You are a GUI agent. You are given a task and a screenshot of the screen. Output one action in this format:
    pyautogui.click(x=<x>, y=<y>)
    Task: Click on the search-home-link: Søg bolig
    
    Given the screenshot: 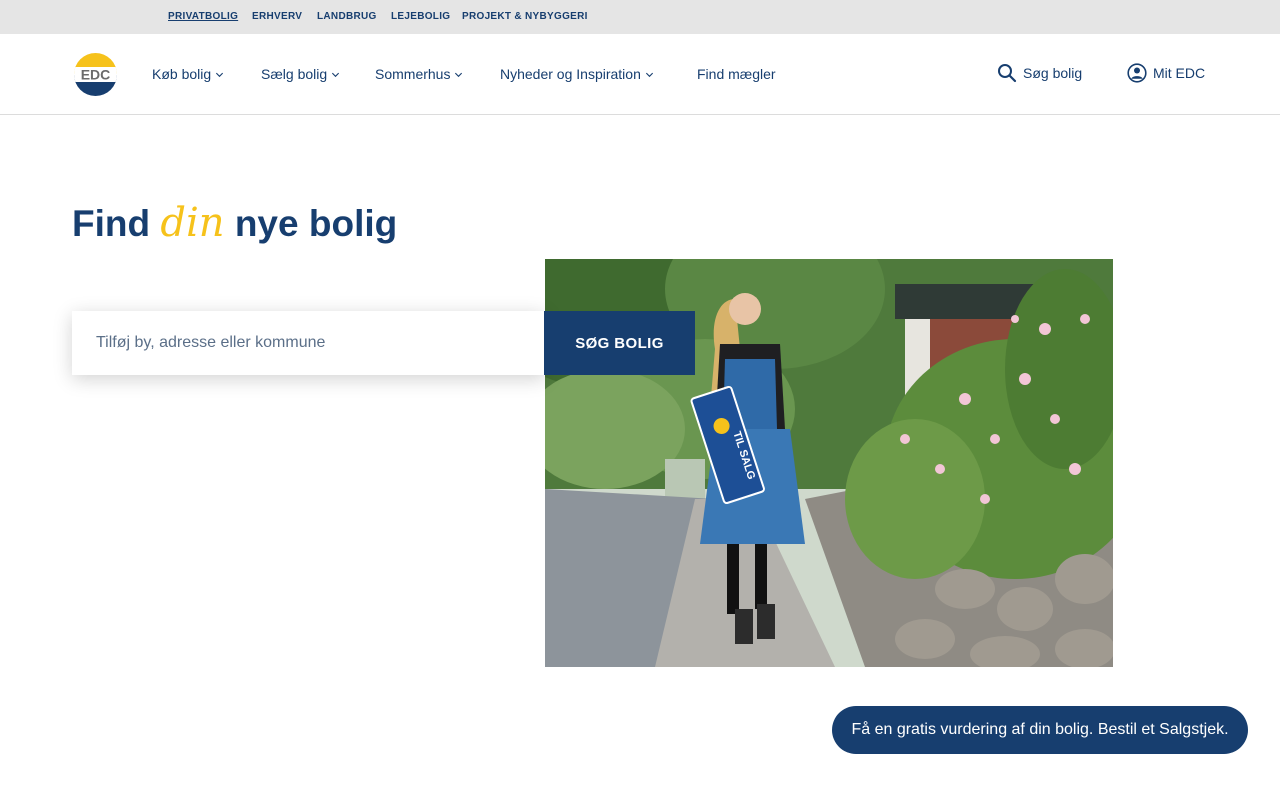 What is the action you would take?
    pyautogui.click(x=1039, y=73)
    